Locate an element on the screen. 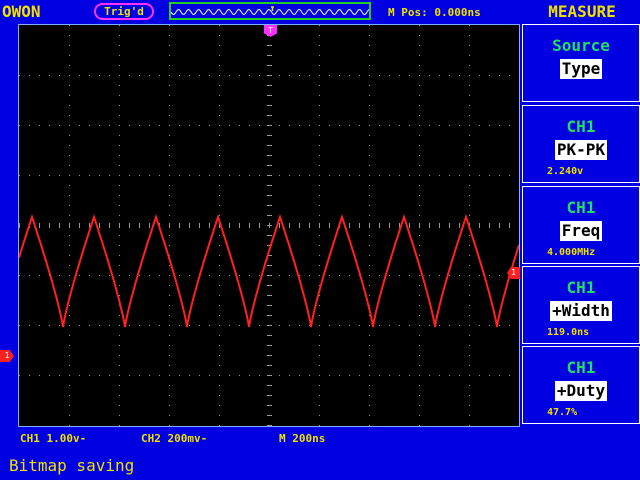 The image size is (640, 480). measurement-reading: 4.000MHz is located at coordinates (571, 252).